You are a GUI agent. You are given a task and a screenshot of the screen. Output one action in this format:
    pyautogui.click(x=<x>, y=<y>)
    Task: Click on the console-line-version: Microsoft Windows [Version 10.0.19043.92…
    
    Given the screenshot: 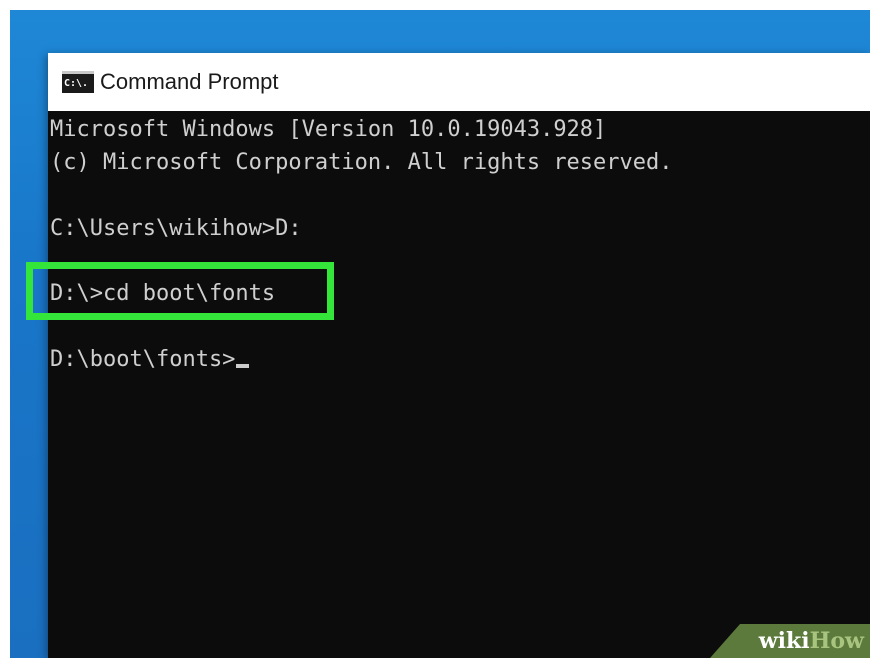 What is the action you would take?
    pyautogui.click(x=328, y=129)
    